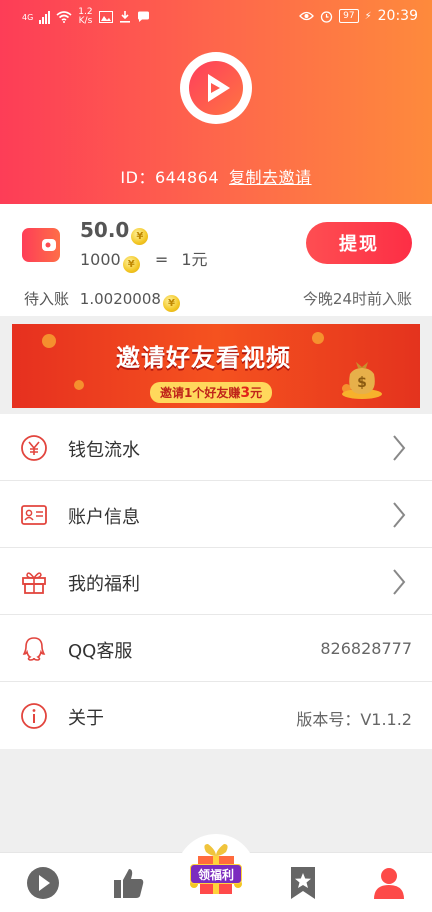 This screenshot has height=912, width=432. What do you see at coordinates (143, 16) in the screenshot?
I see `message-icon` at bounding box center [143, 16].